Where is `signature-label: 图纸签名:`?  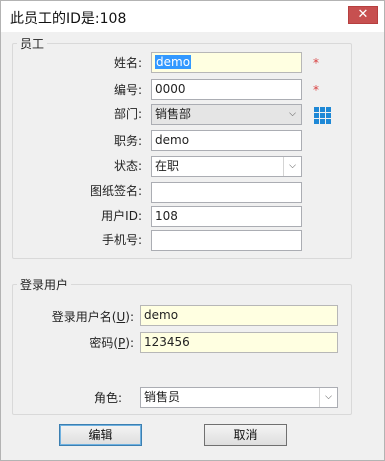 signature-label: 图纸签名: is located at coordinates (115, 191).